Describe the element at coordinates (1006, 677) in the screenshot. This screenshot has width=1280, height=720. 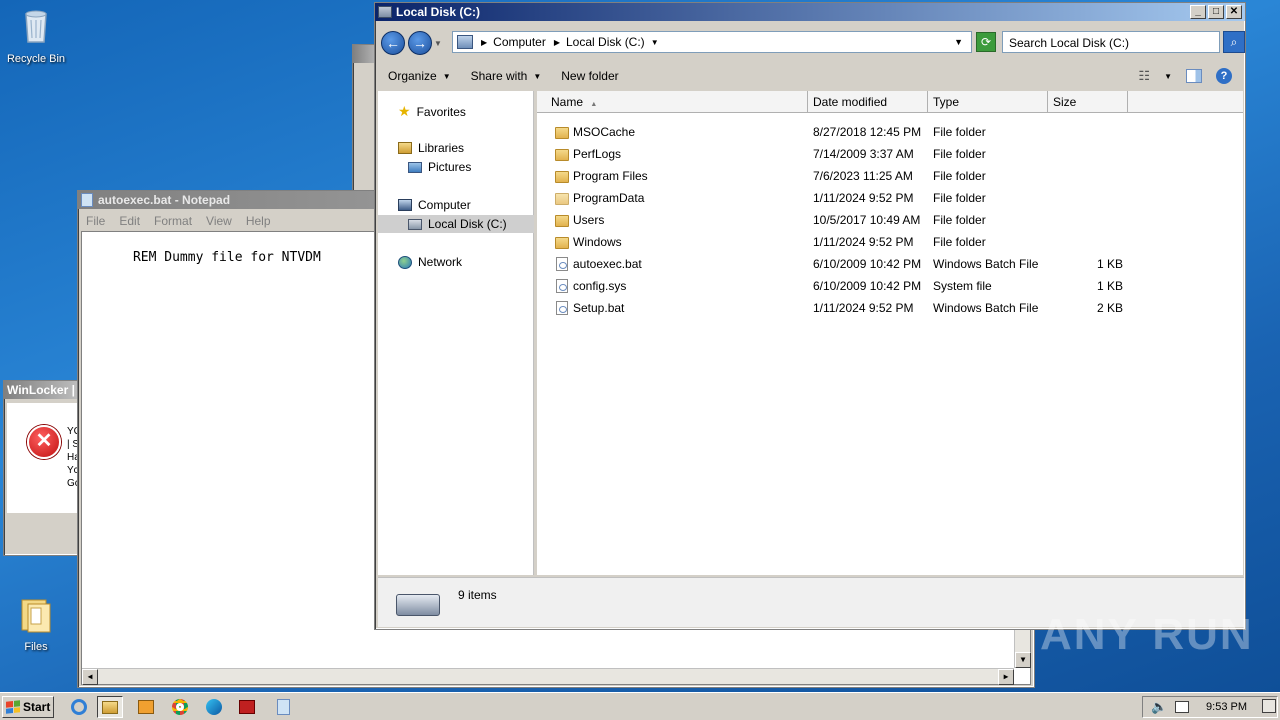
I see `scroll-right-button: ▶` at that location.